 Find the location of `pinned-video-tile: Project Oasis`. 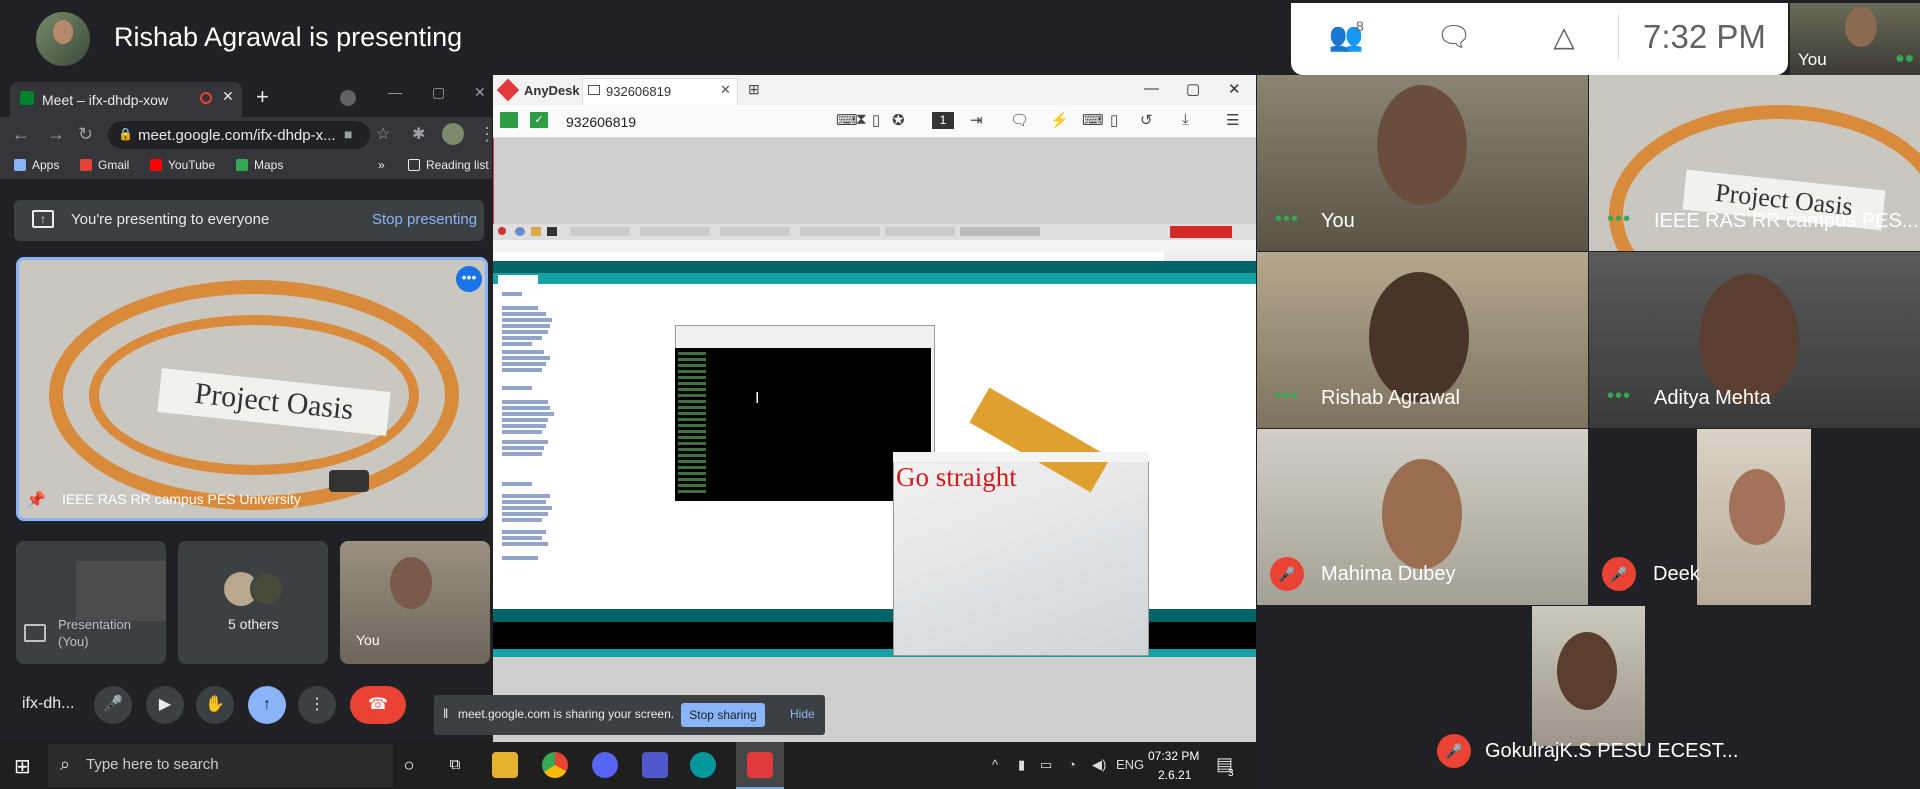

pinned-video-tile: Project Oasis is located at coordinates (252, 389).